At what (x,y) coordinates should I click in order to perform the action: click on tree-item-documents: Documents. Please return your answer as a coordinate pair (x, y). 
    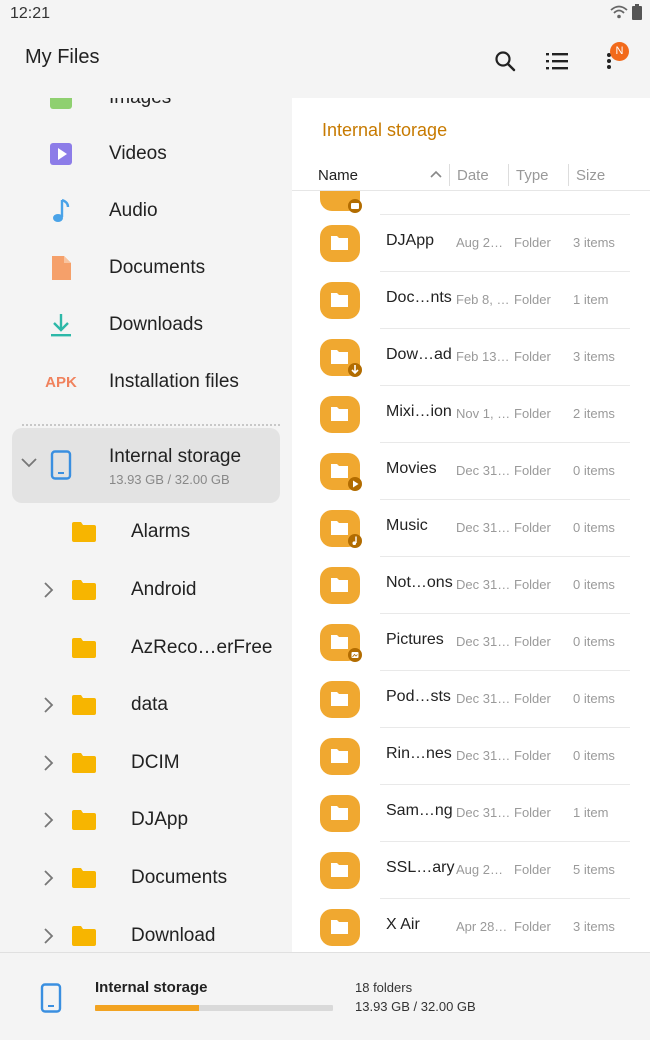
    Looking at the image, I should click on (146, 878).